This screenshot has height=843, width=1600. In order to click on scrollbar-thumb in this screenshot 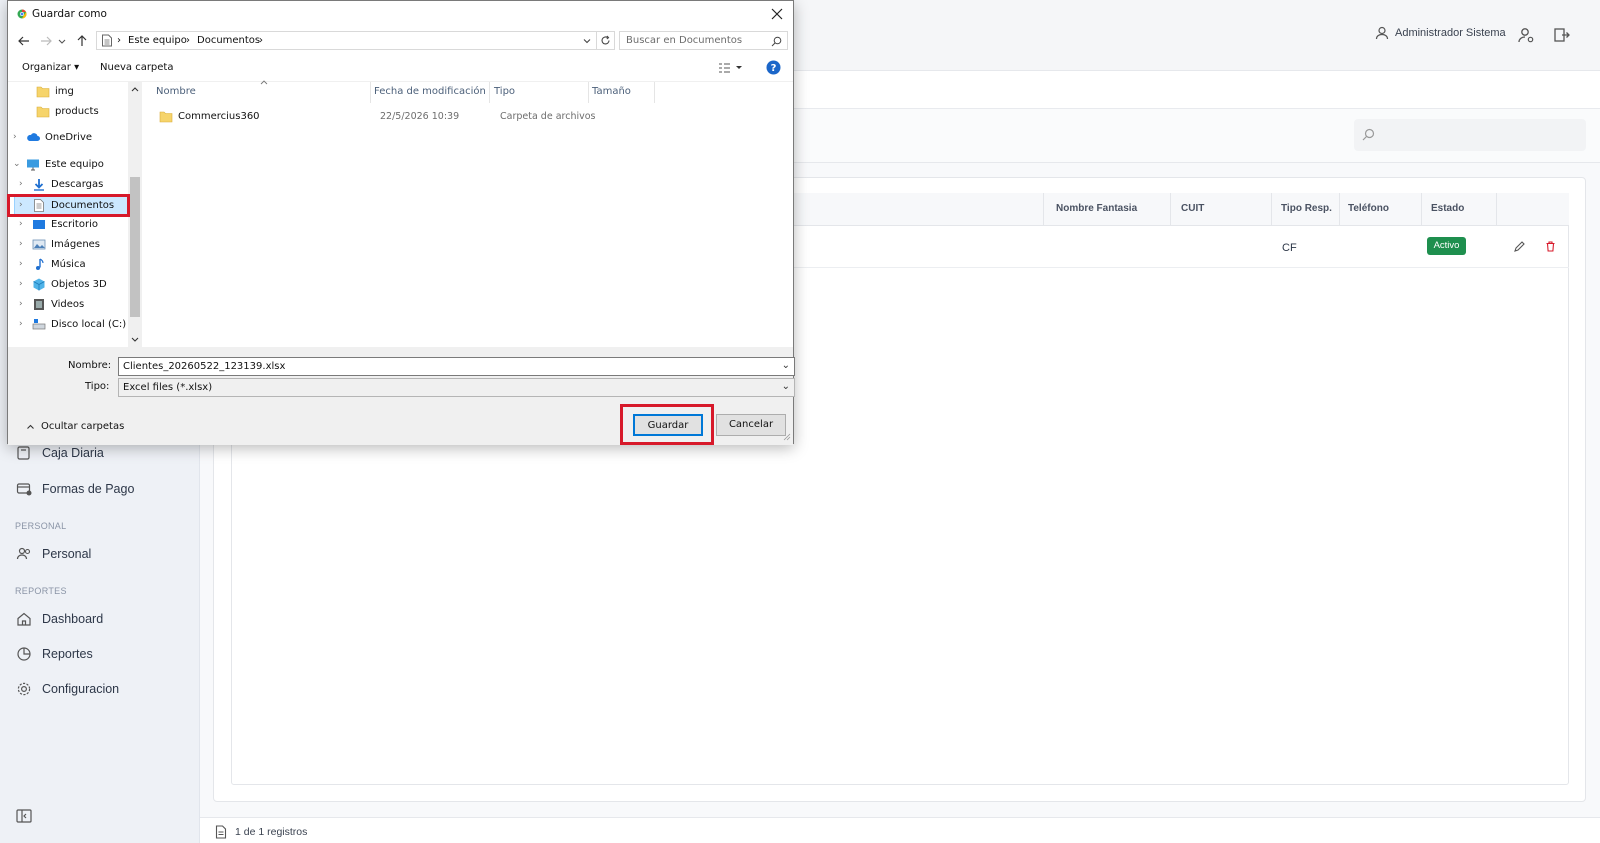, I will do `click(135, 247)`.